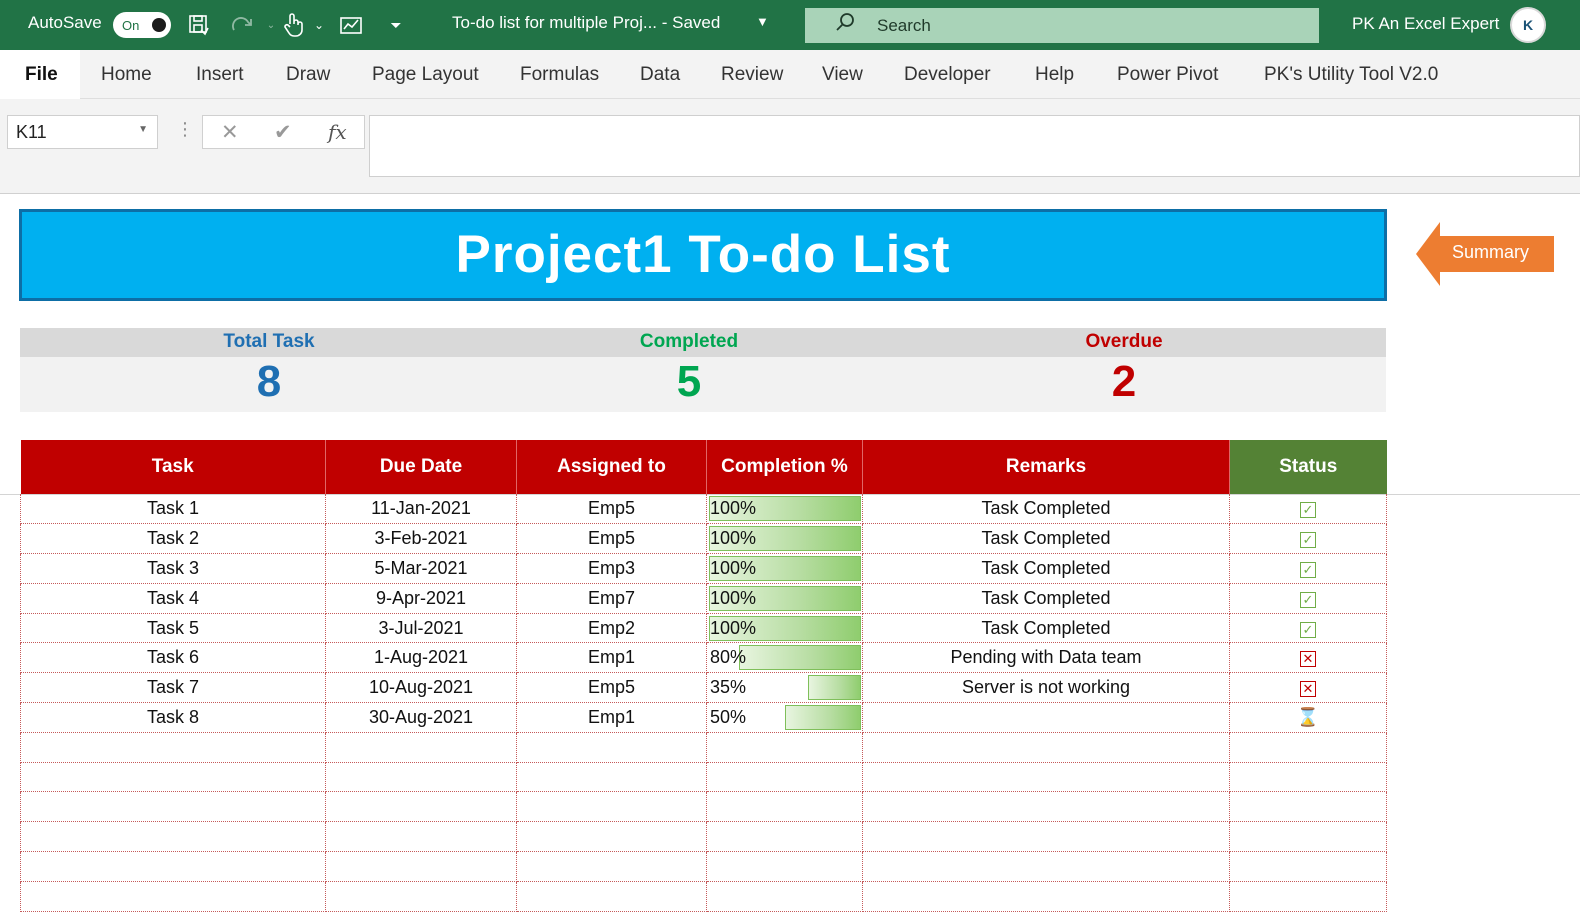 This screenshot has height=918, width=1580. What do you see at coordinates (1046, 688) in the screenshot?
I see `cell-remarks: Server is not working` at bounding box center [1046, 688].